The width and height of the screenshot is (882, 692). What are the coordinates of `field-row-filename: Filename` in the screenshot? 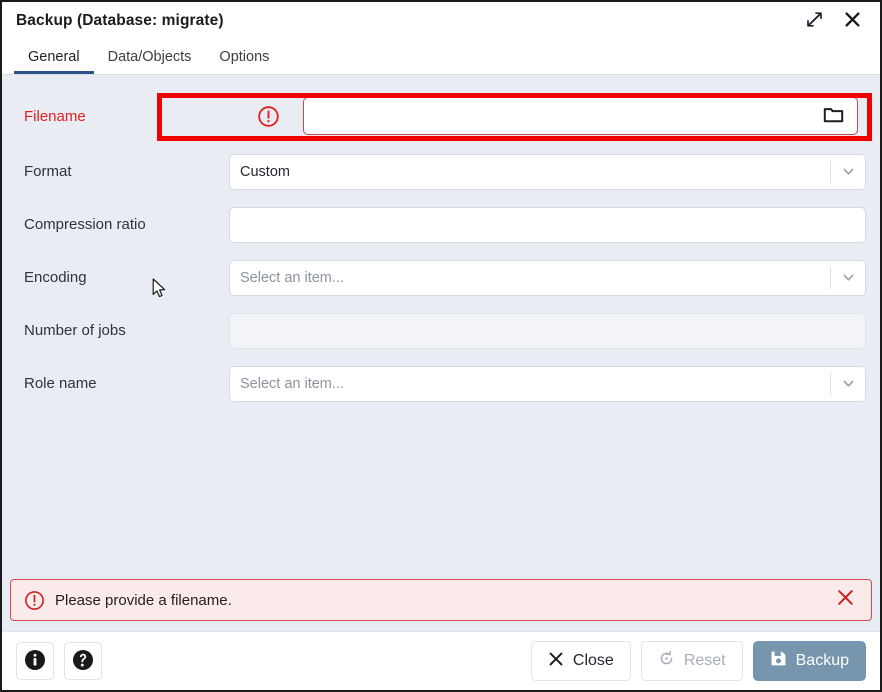 It's located at (441, 116).